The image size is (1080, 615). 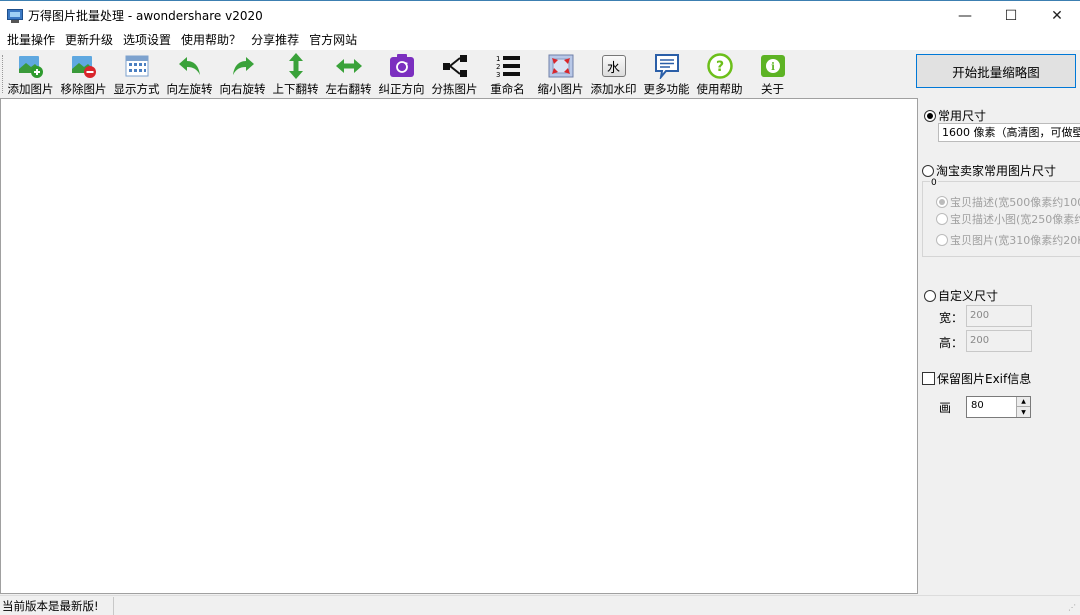 I want to click on rotate-left-button: 向左旋转, so click(x=189, y=73).